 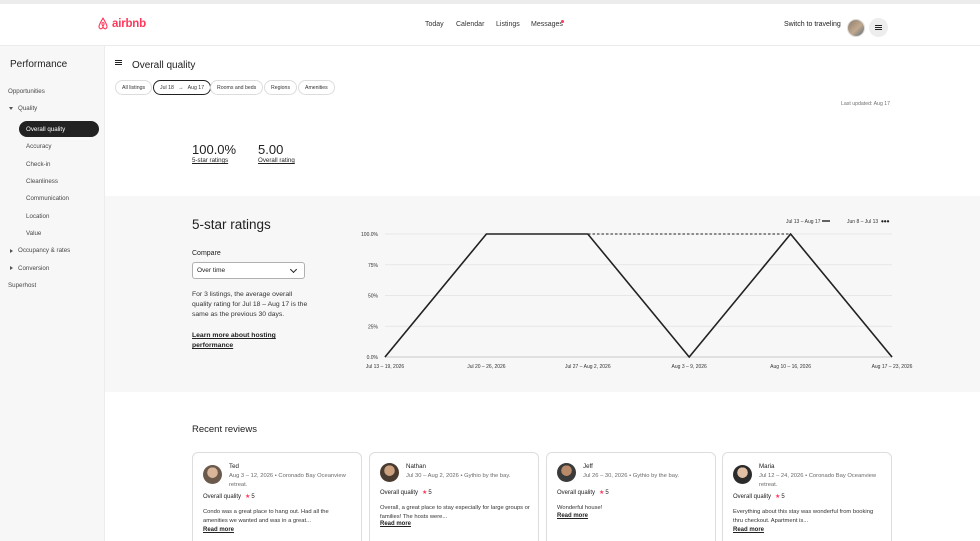 I want to click on reviewer-name: Maria, so click(x=767, y=466).